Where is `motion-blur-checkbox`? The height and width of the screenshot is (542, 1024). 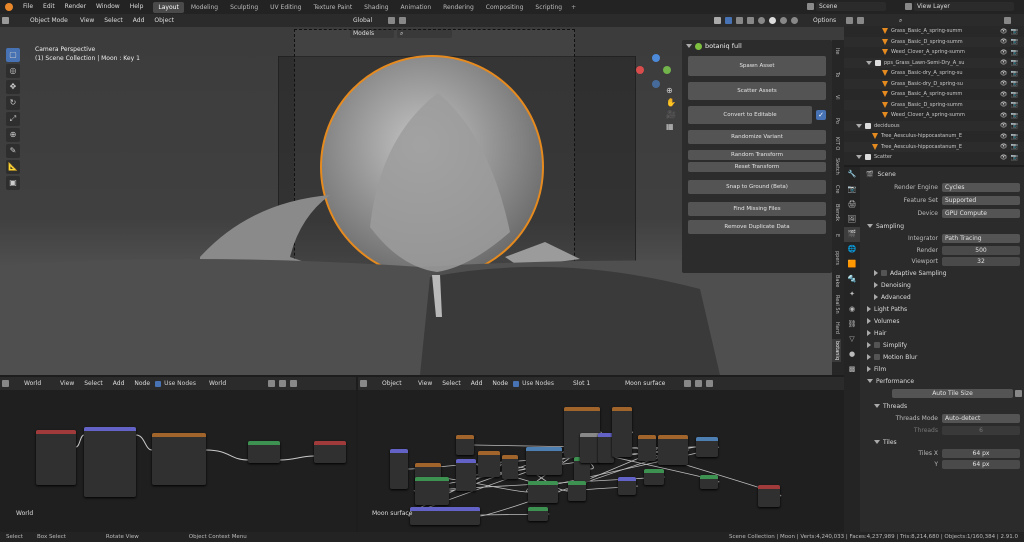
motion-blur-checkbox is located at coordinates (877, 357).